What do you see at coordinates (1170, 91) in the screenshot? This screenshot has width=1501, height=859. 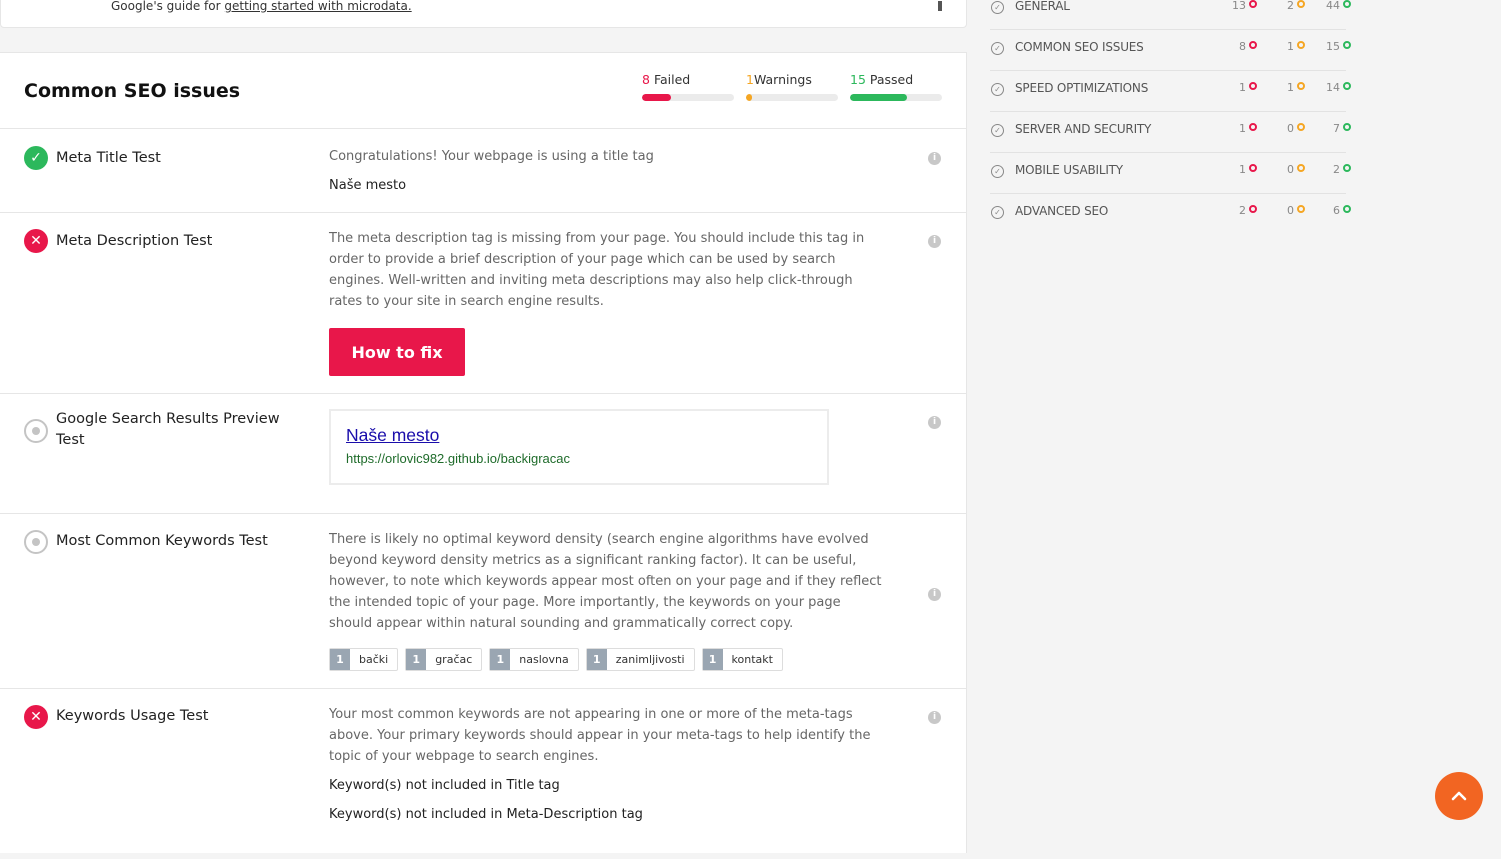 I see `sidebar-item-speed-optimizations: ✓ SPEED OPTIMIZATIONS 1 1 14` at bounding box center [1170, 91].